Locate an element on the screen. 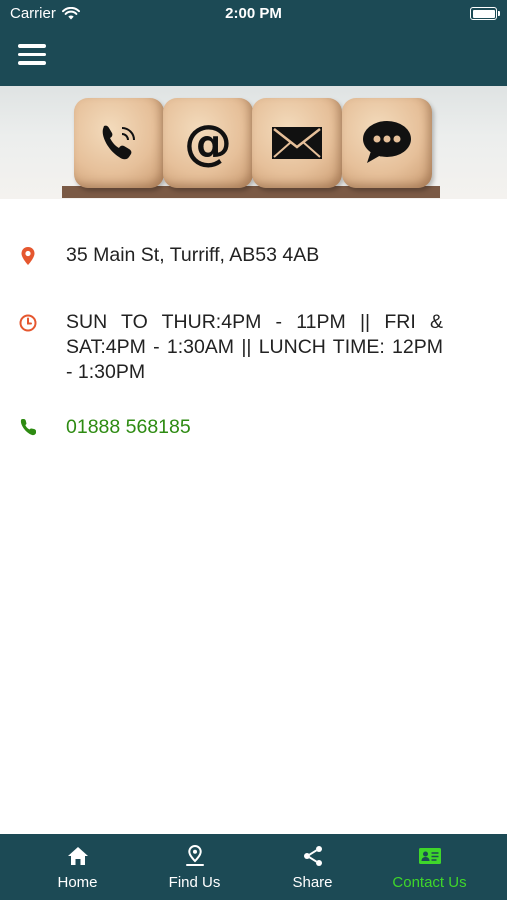 This screenshot has height=900, width=507. tab-share: Share is located at coordinates (312, 867).